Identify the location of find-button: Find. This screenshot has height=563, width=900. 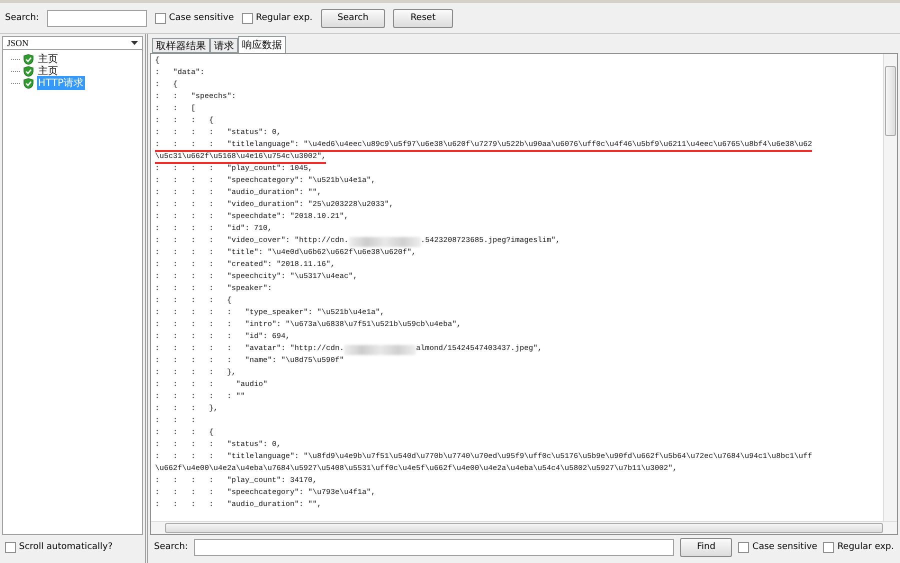
(706, 547).